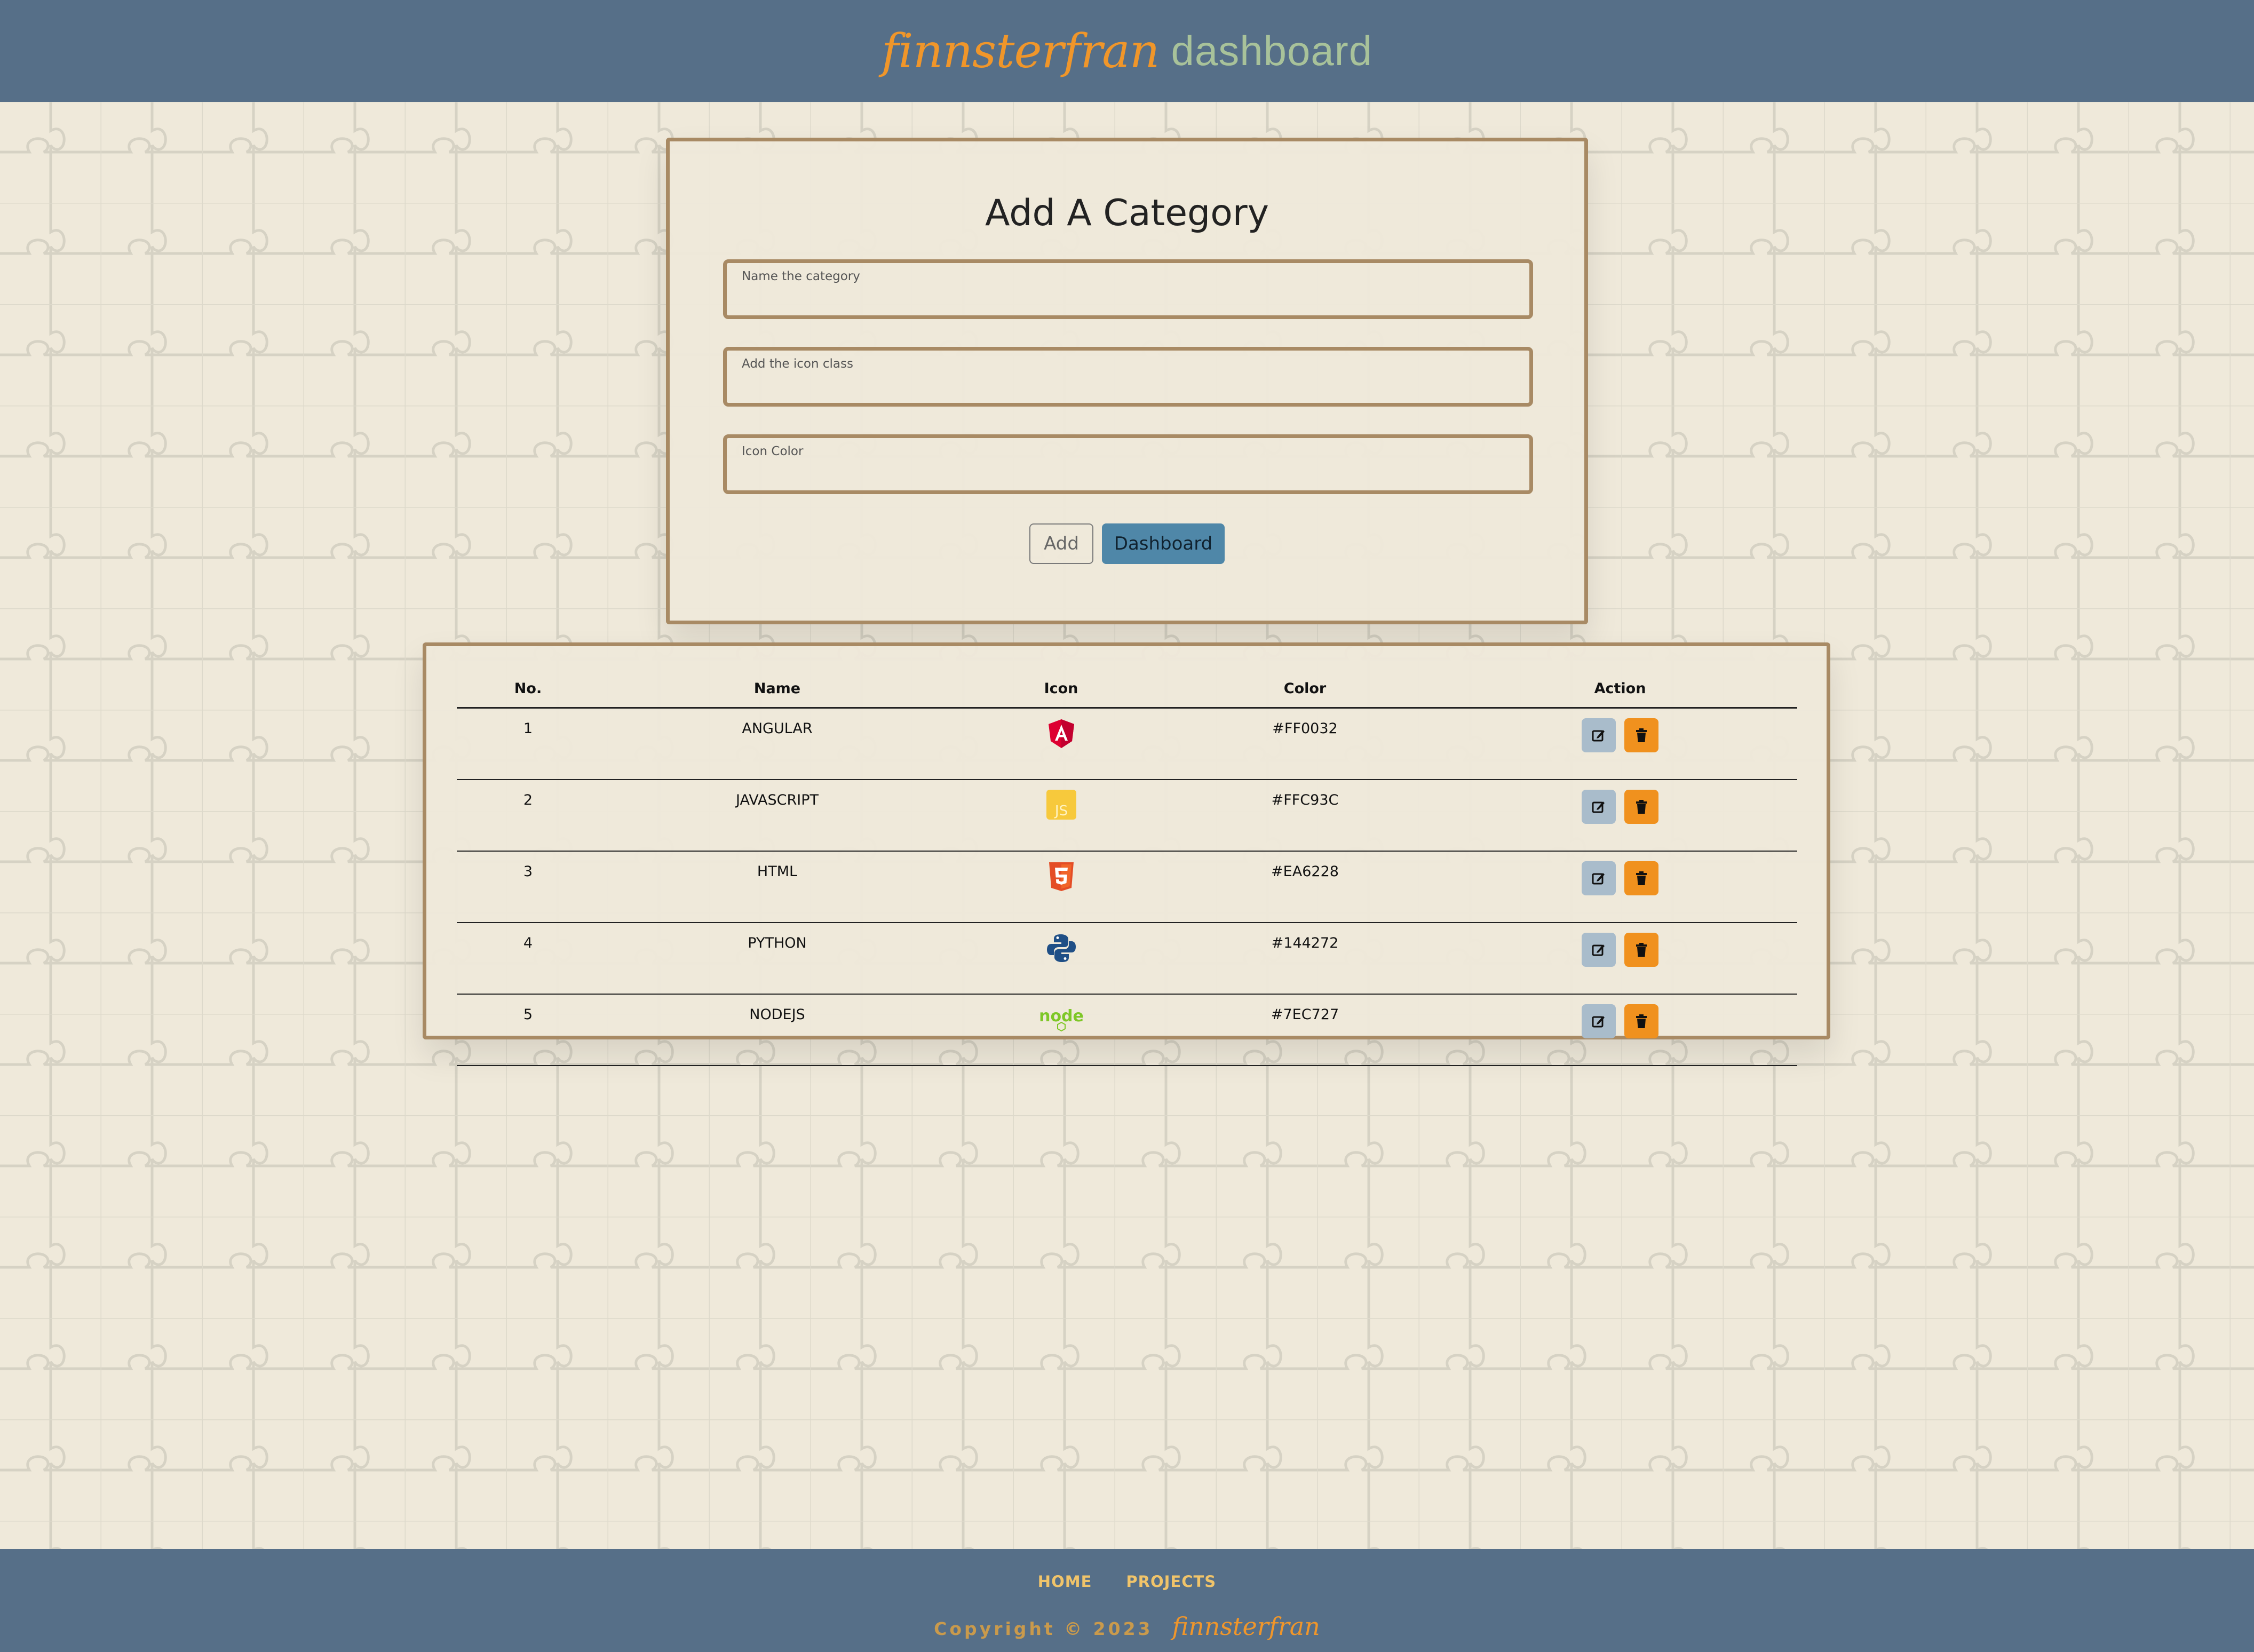 Image resolution: width=2254 pixels, height=1652 pixels. Describe the element at coordinates (1305, 887) in the screenshot. I see `row-color: #EA6228` at that location.